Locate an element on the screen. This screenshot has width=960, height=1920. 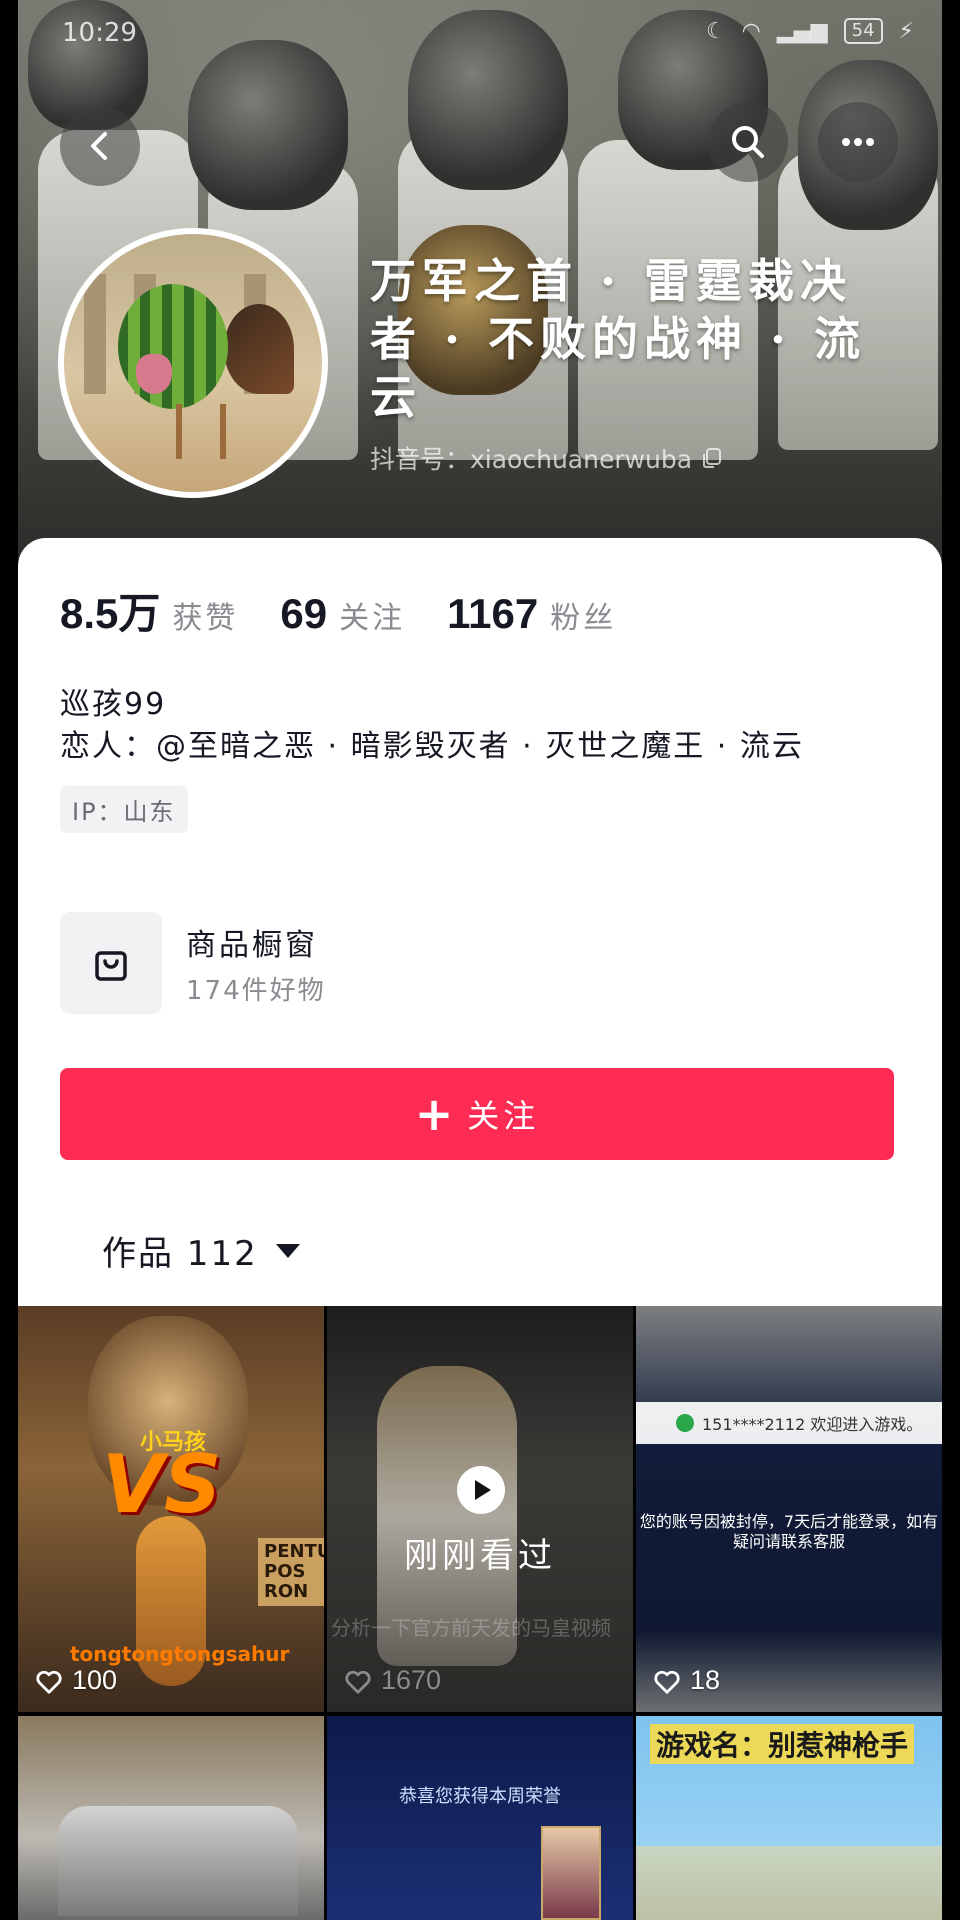
truck-thumbnail is located at coordinates (178, 1861).